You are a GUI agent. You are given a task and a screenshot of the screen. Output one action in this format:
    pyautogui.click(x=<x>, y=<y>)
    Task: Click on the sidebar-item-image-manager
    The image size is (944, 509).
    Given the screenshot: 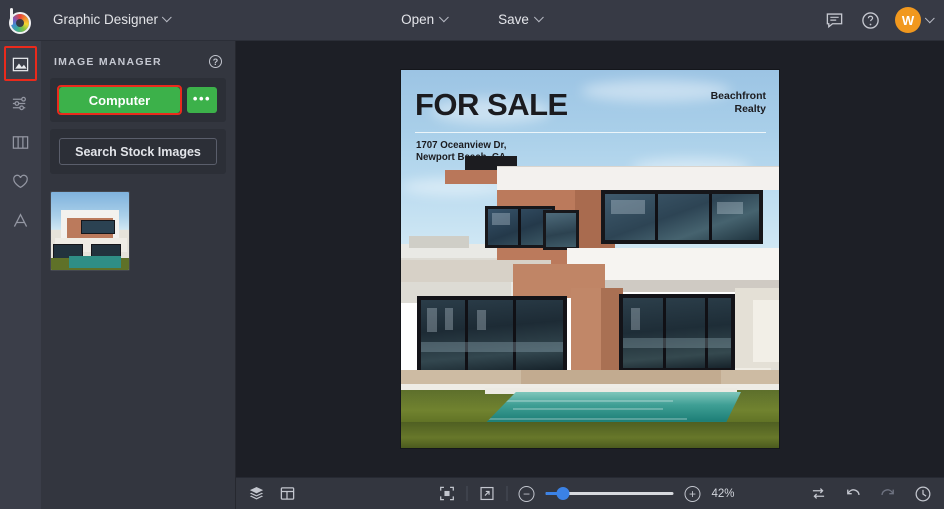 What is the action you would take?
    pyautogui.click(x=21, y=64)
    